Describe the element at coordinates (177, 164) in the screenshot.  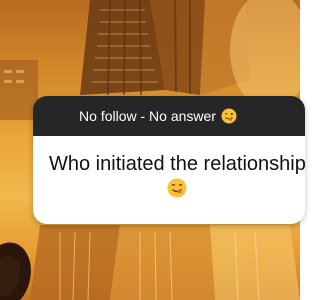
I see `question-text: Who initiated the relationship?` at that location.